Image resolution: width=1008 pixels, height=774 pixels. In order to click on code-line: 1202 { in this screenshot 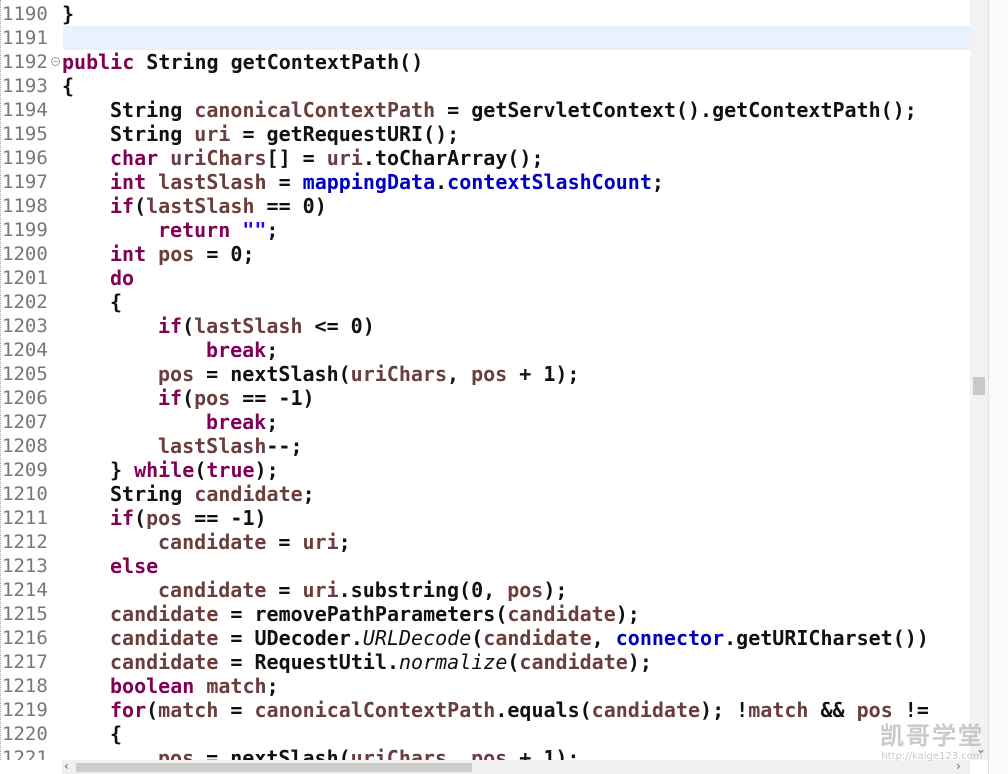, I will do `click(486, 302)`.